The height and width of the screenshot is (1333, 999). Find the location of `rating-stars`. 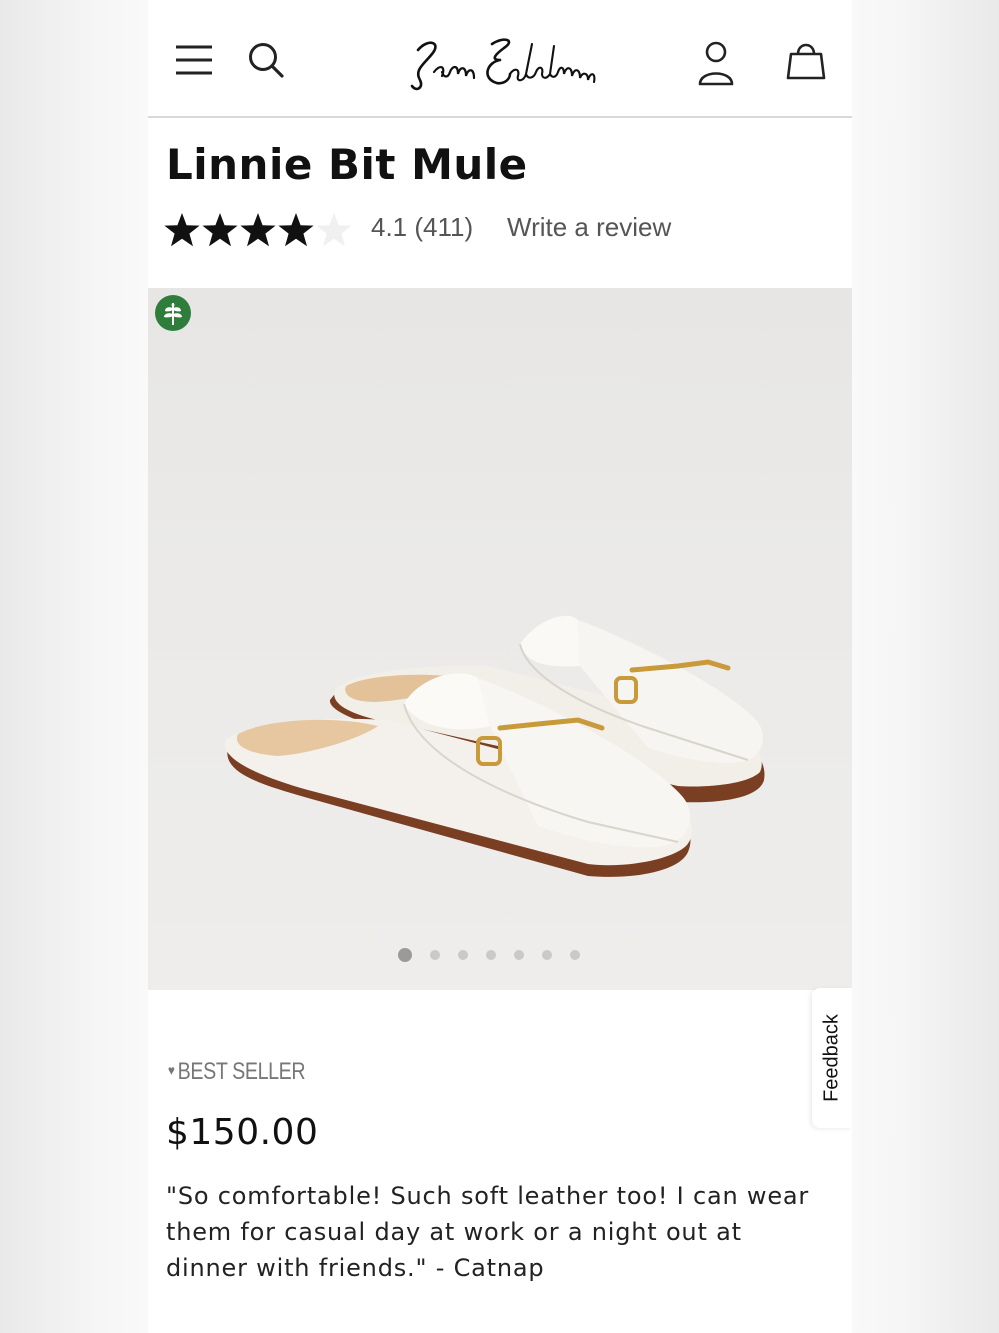

rating-stars is located at coordinates (259, 229).